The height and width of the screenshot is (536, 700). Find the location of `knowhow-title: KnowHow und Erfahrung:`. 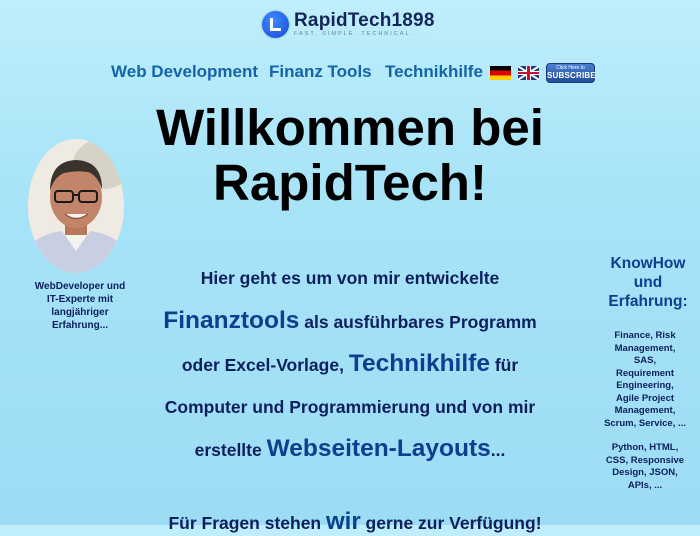

knowhow-title: KnowHow und Erfahrung: is located at coordinates (648, 282).